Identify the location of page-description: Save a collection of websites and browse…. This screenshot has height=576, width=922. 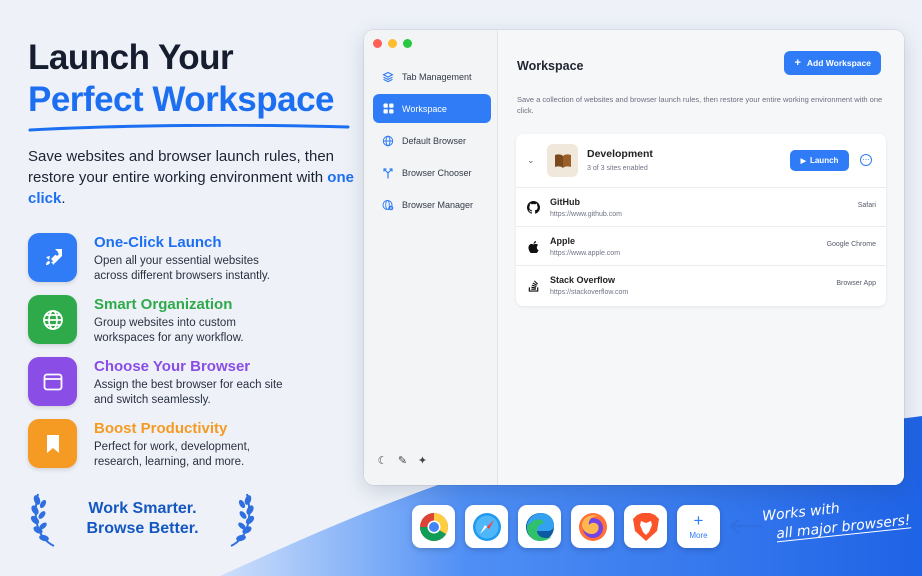
(700, 105).